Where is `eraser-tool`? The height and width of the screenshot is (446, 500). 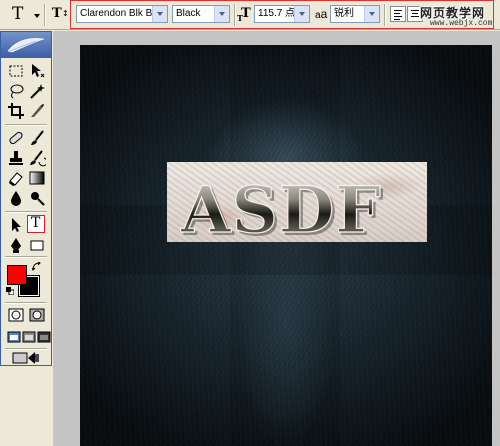
eraser-tool is located at coordinates (16, 178).